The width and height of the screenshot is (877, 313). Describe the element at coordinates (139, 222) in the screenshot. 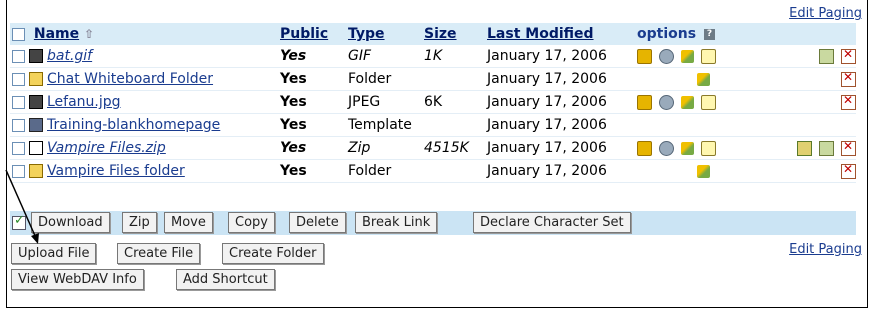

I see `zip-button: Zip` at that location.